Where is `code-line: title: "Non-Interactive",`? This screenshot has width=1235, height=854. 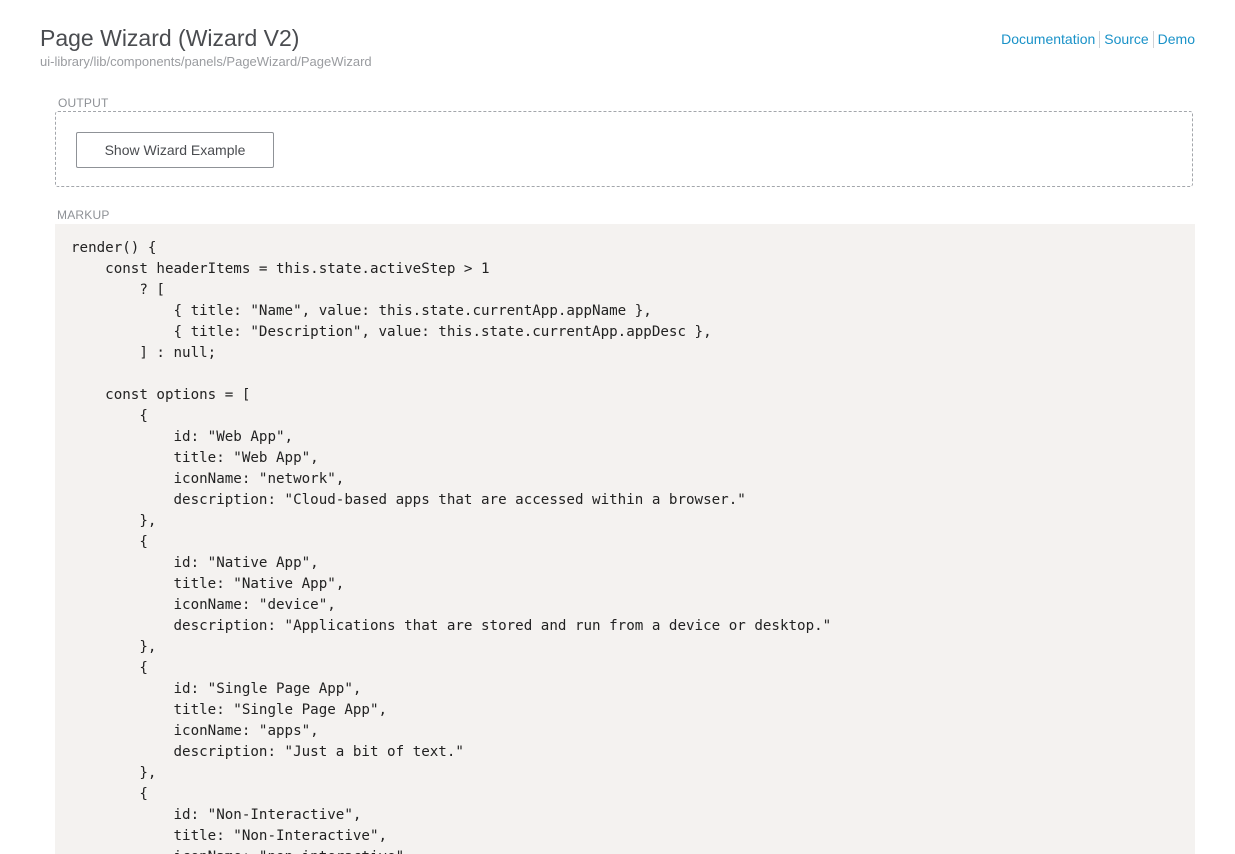 code-line: title: "Non-Interactive", is located at coordinates (229, 836).